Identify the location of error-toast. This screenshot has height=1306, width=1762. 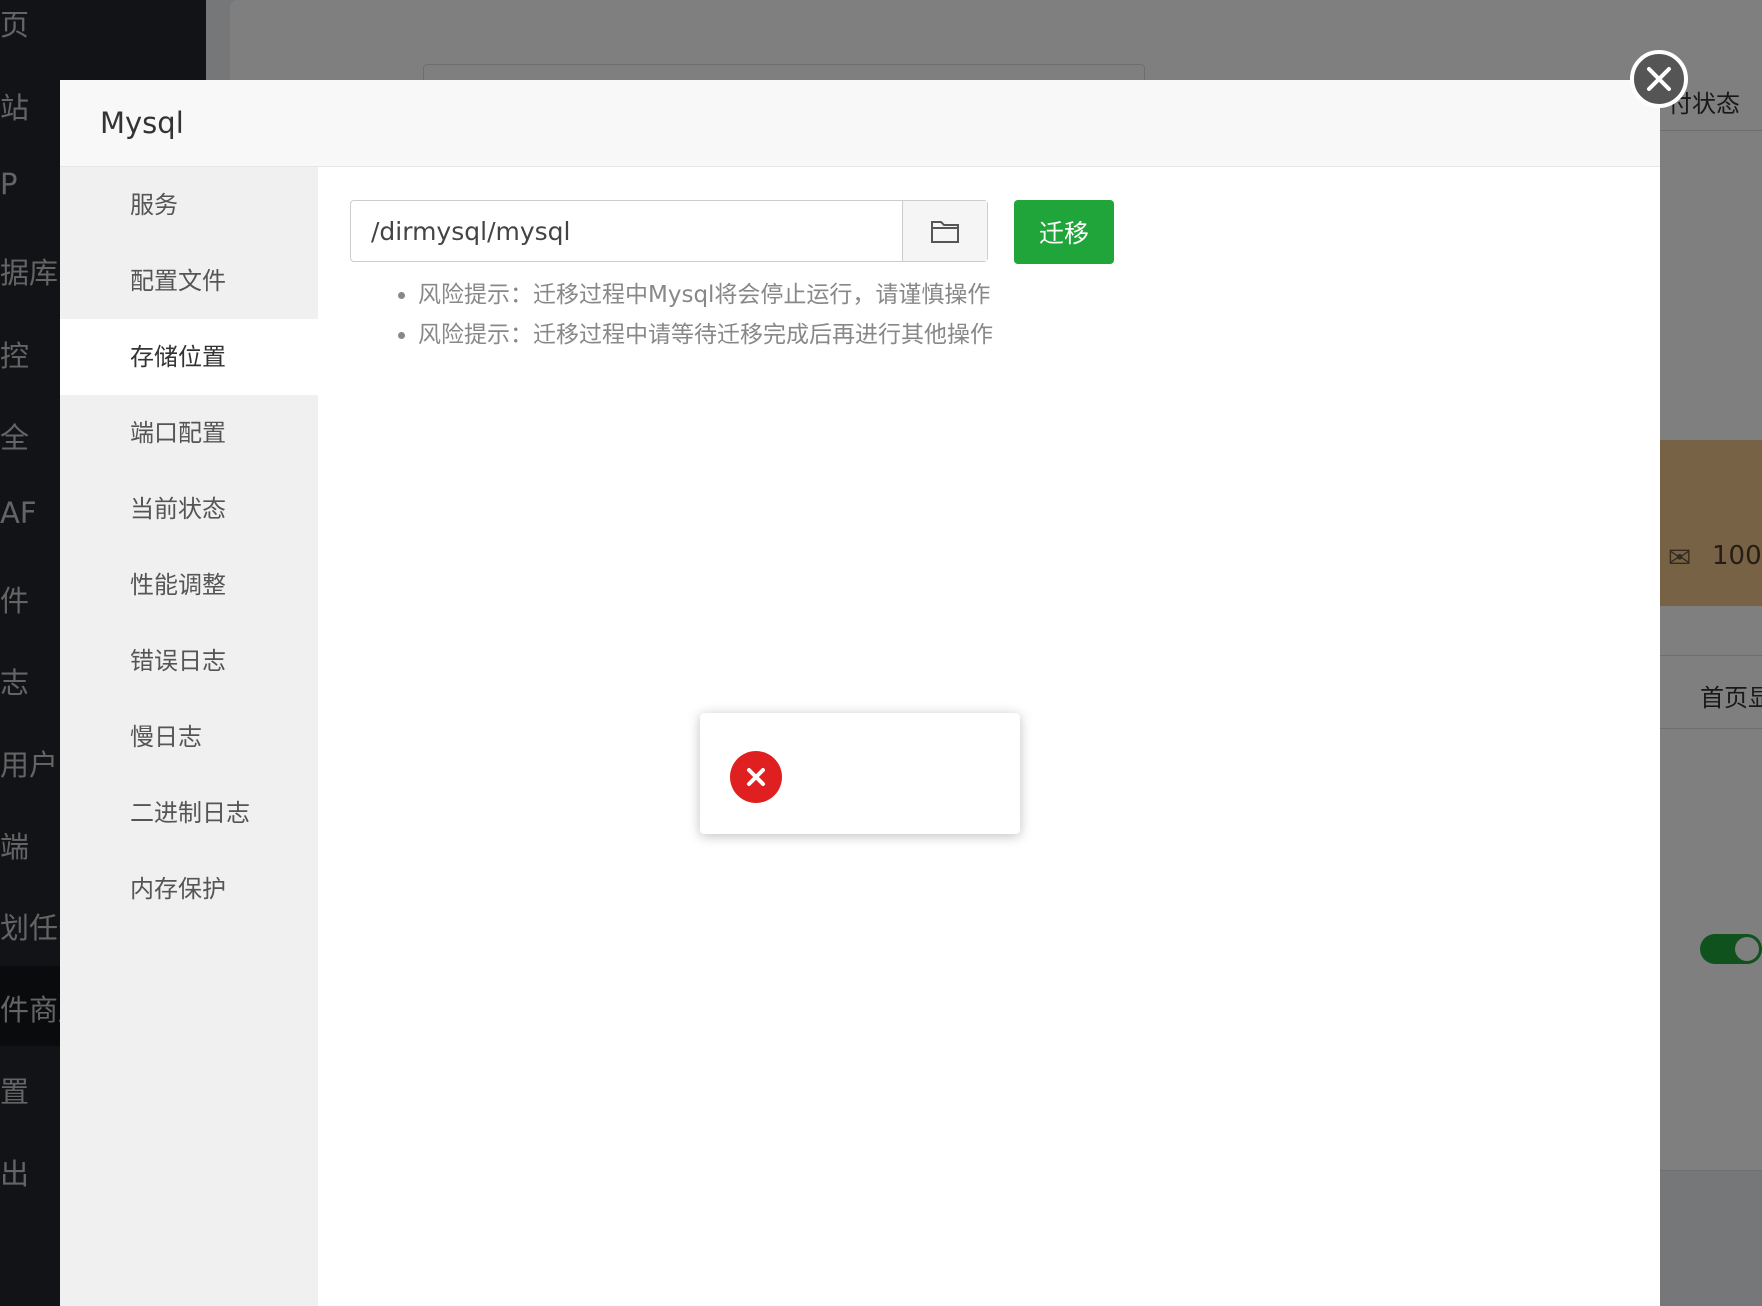
(860, 773).